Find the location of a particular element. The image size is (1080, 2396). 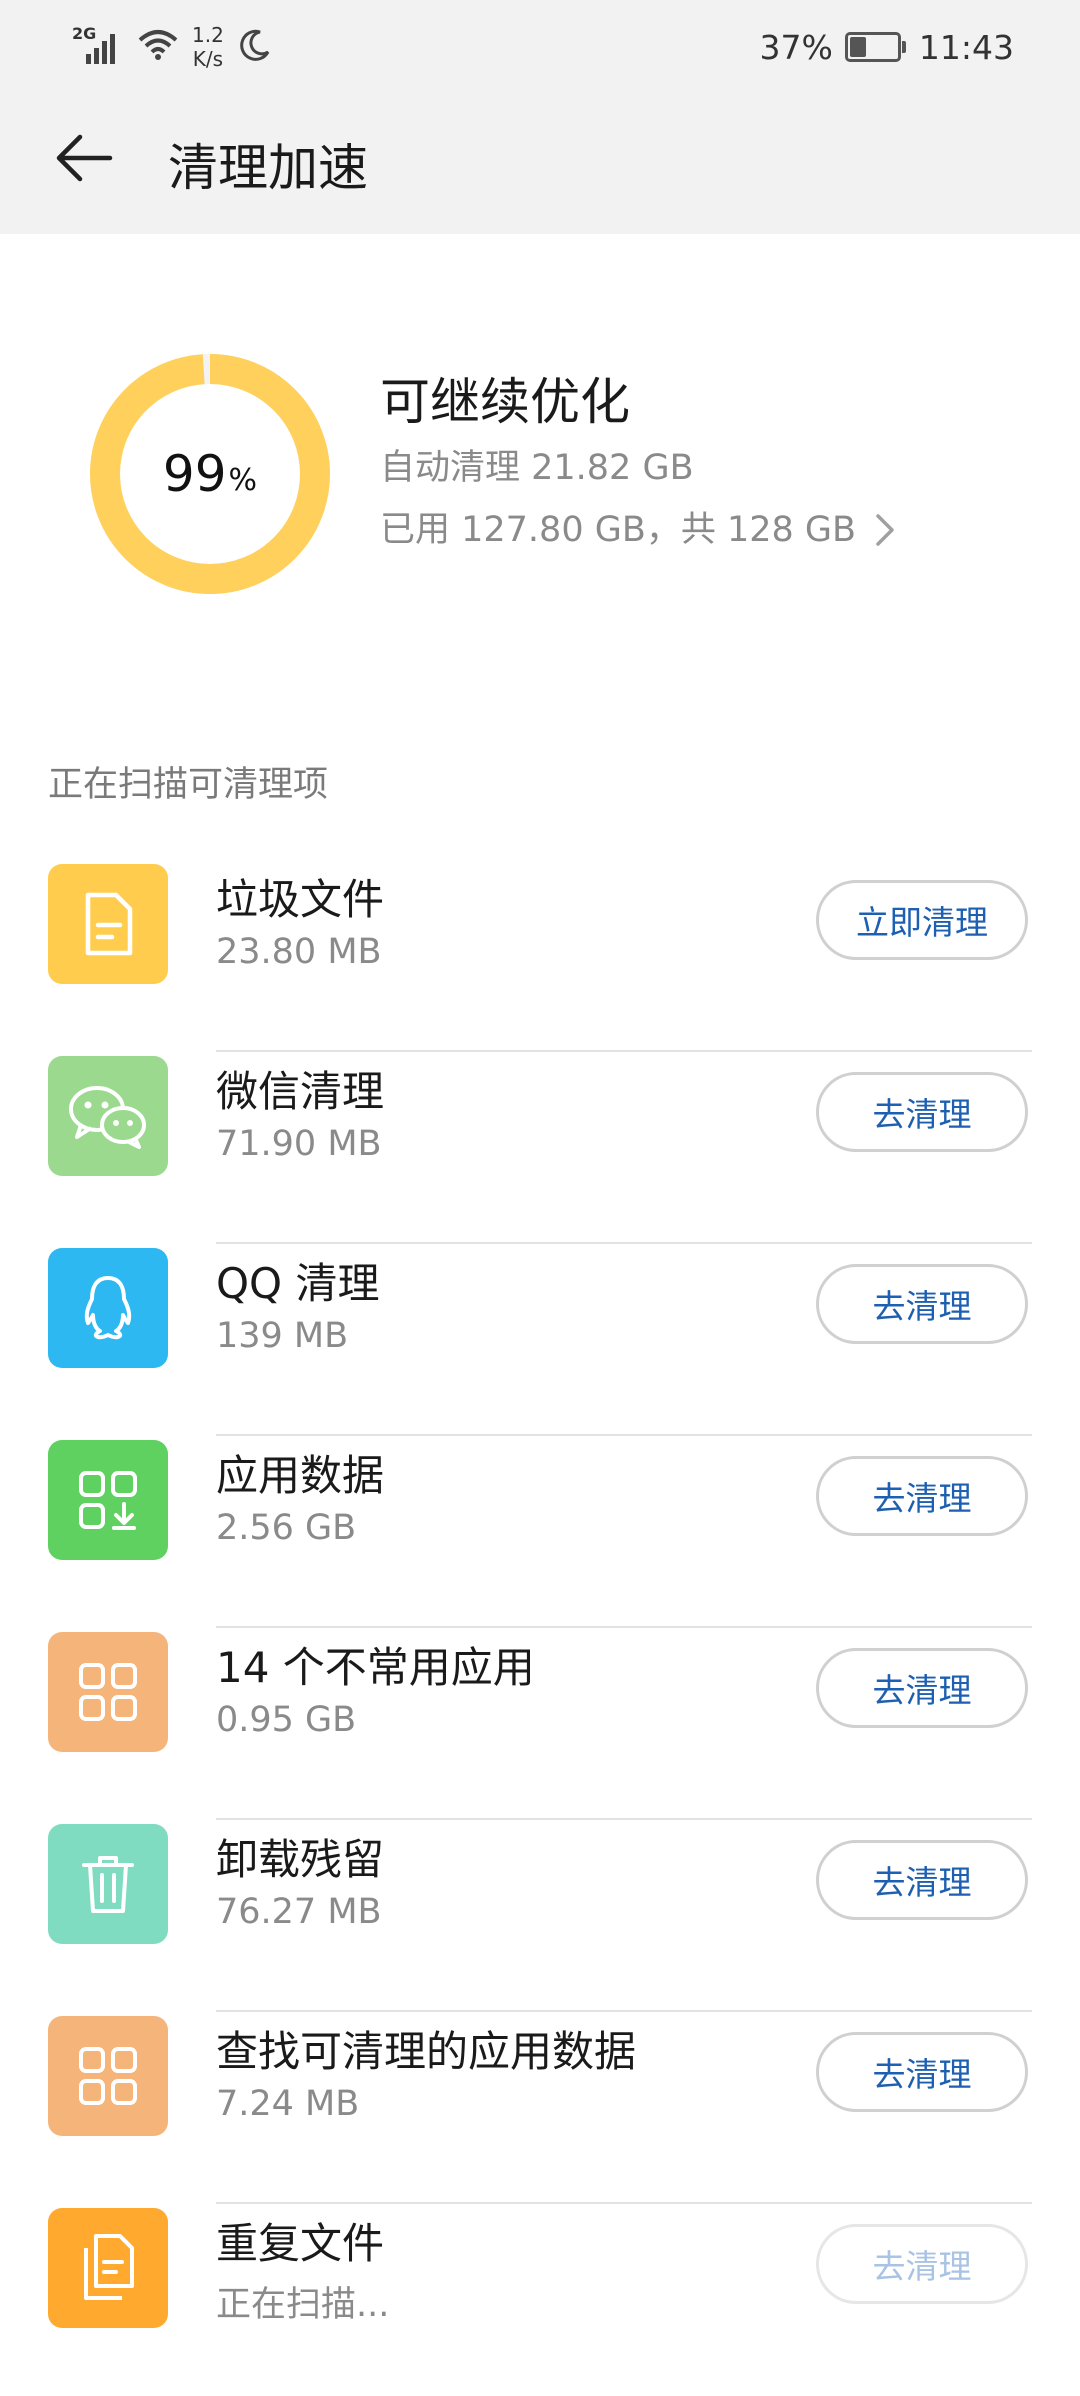

trash-icon is located at coordinates (108, 1884).